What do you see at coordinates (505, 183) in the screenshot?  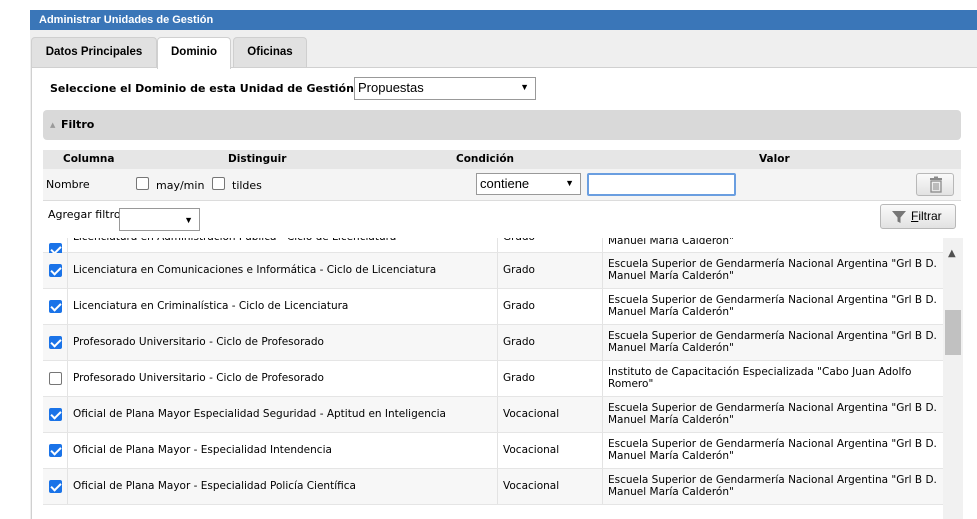 I see `condition-select-value: contiene` at bounding box center [505, 183].